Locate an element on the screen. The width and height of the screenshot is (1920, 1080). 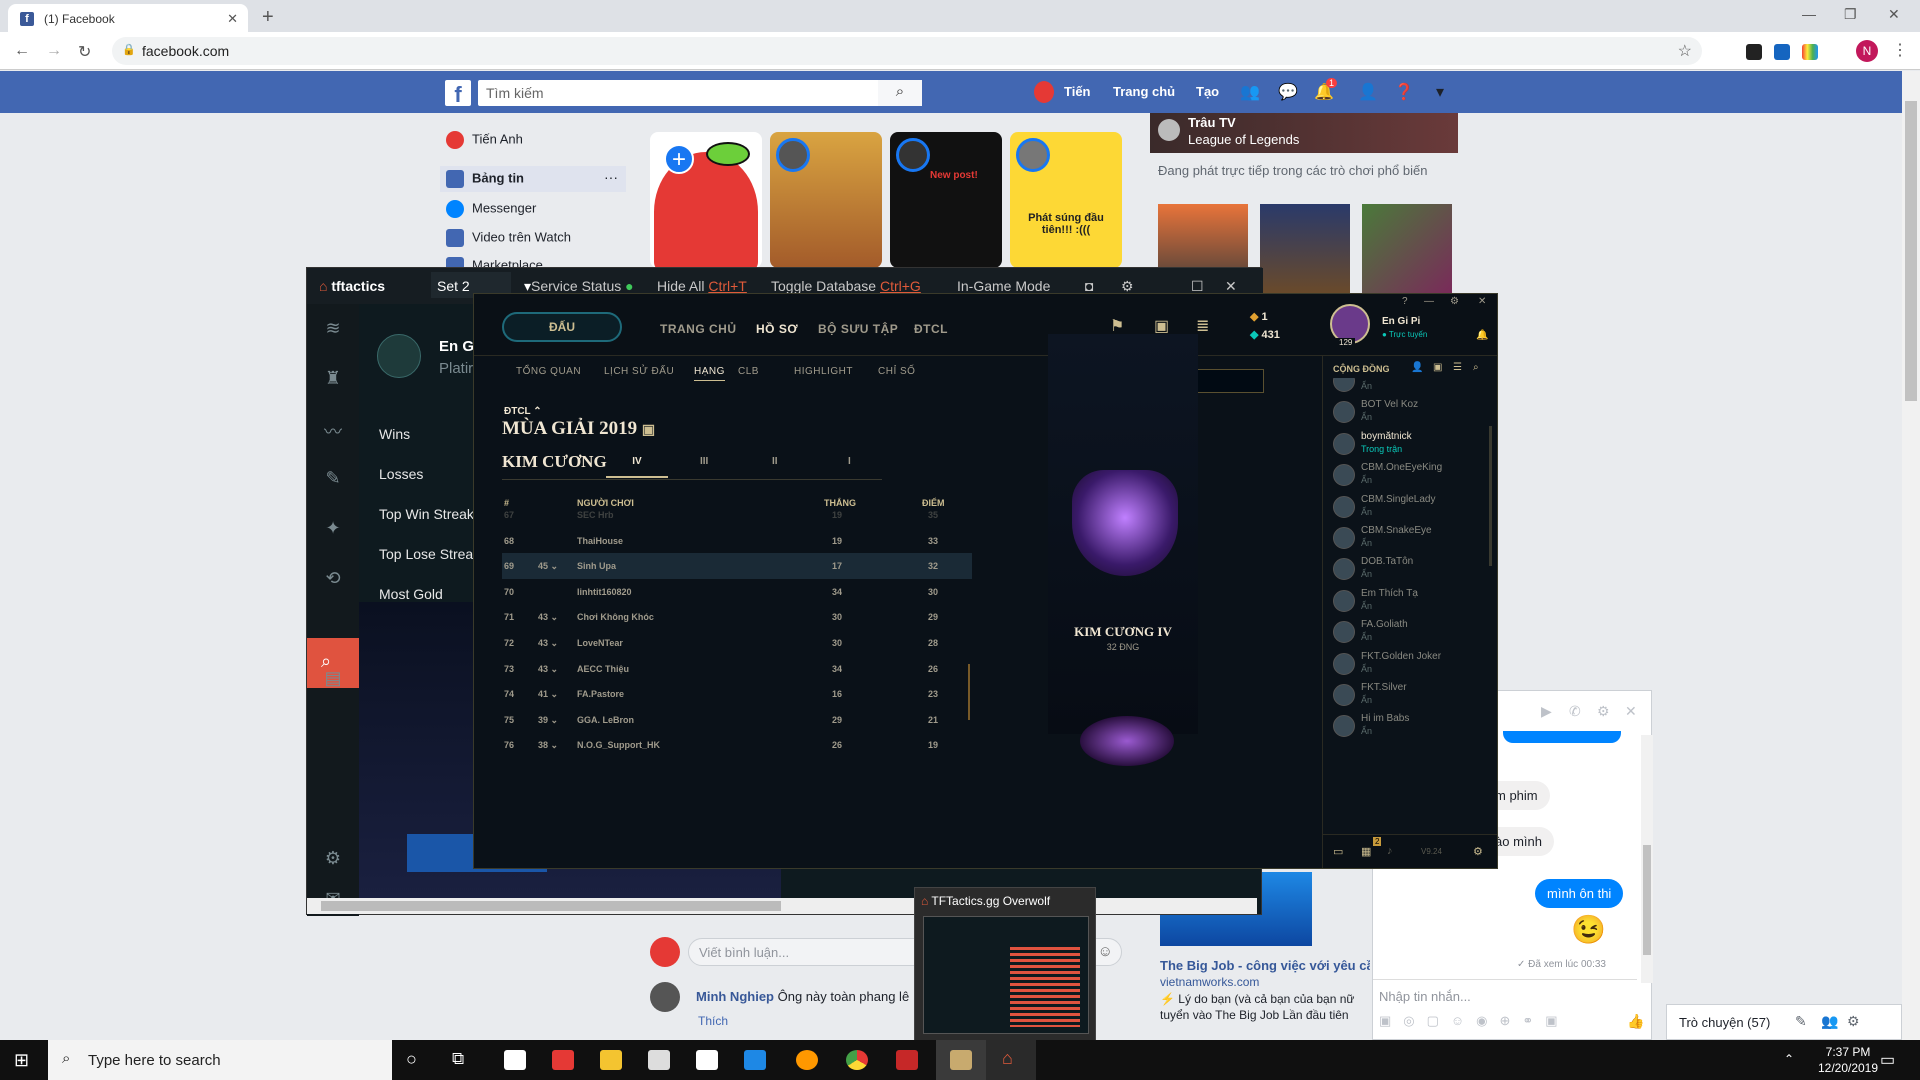
table-row: 70 linhtit160820 34 30 is located at coordinates (737, 592).